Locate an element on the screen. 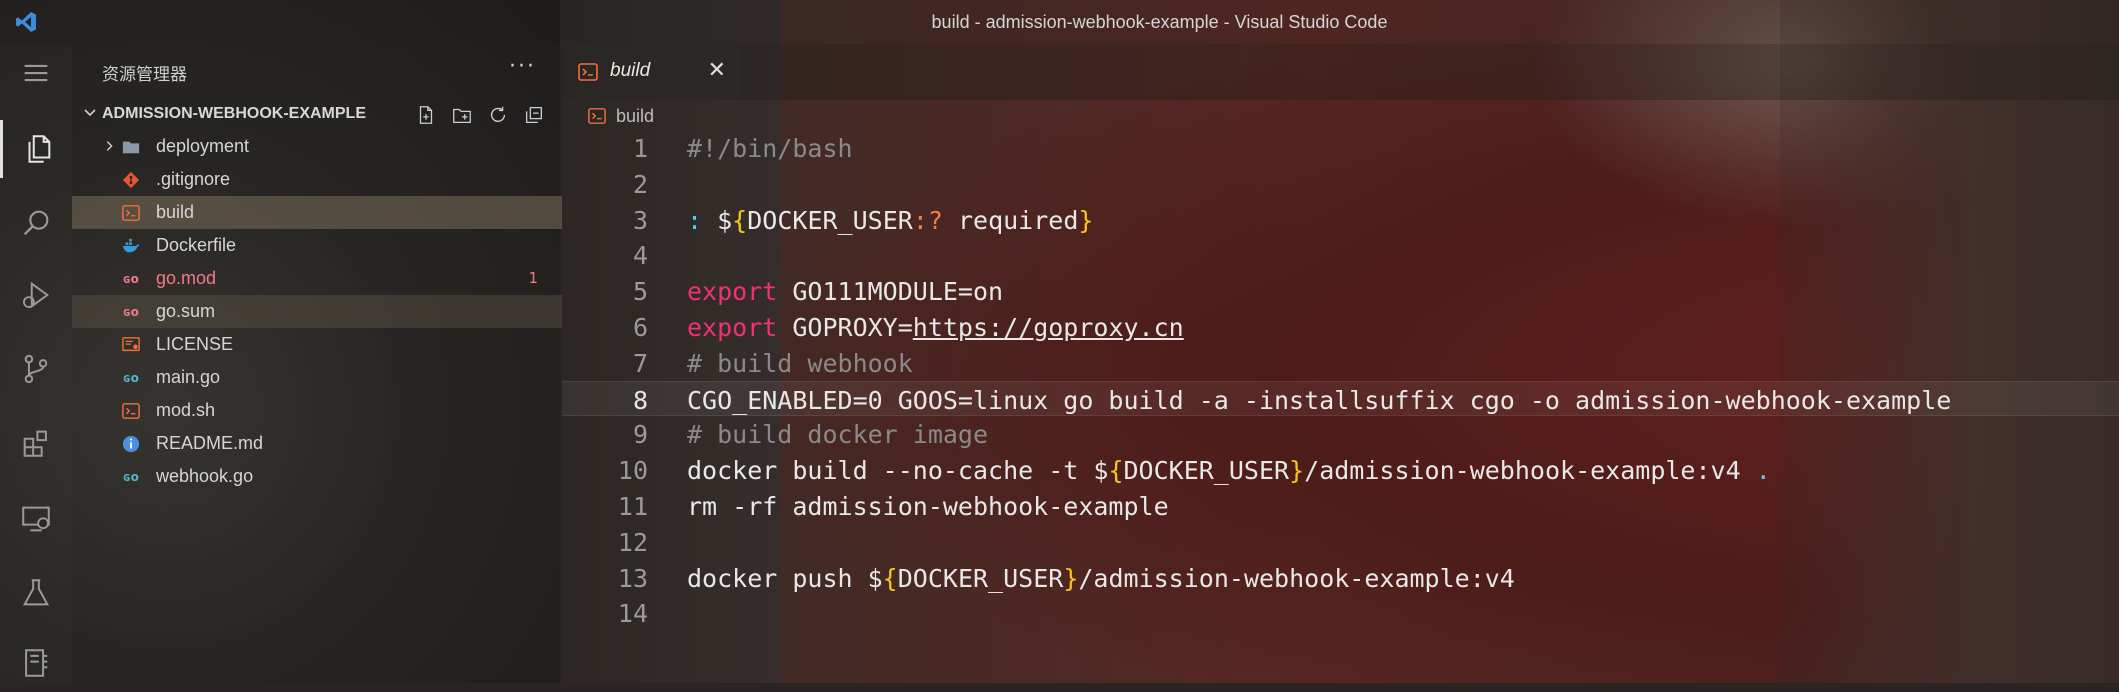  tree-item-label: mod.sh is located at coordinates (186, 410).